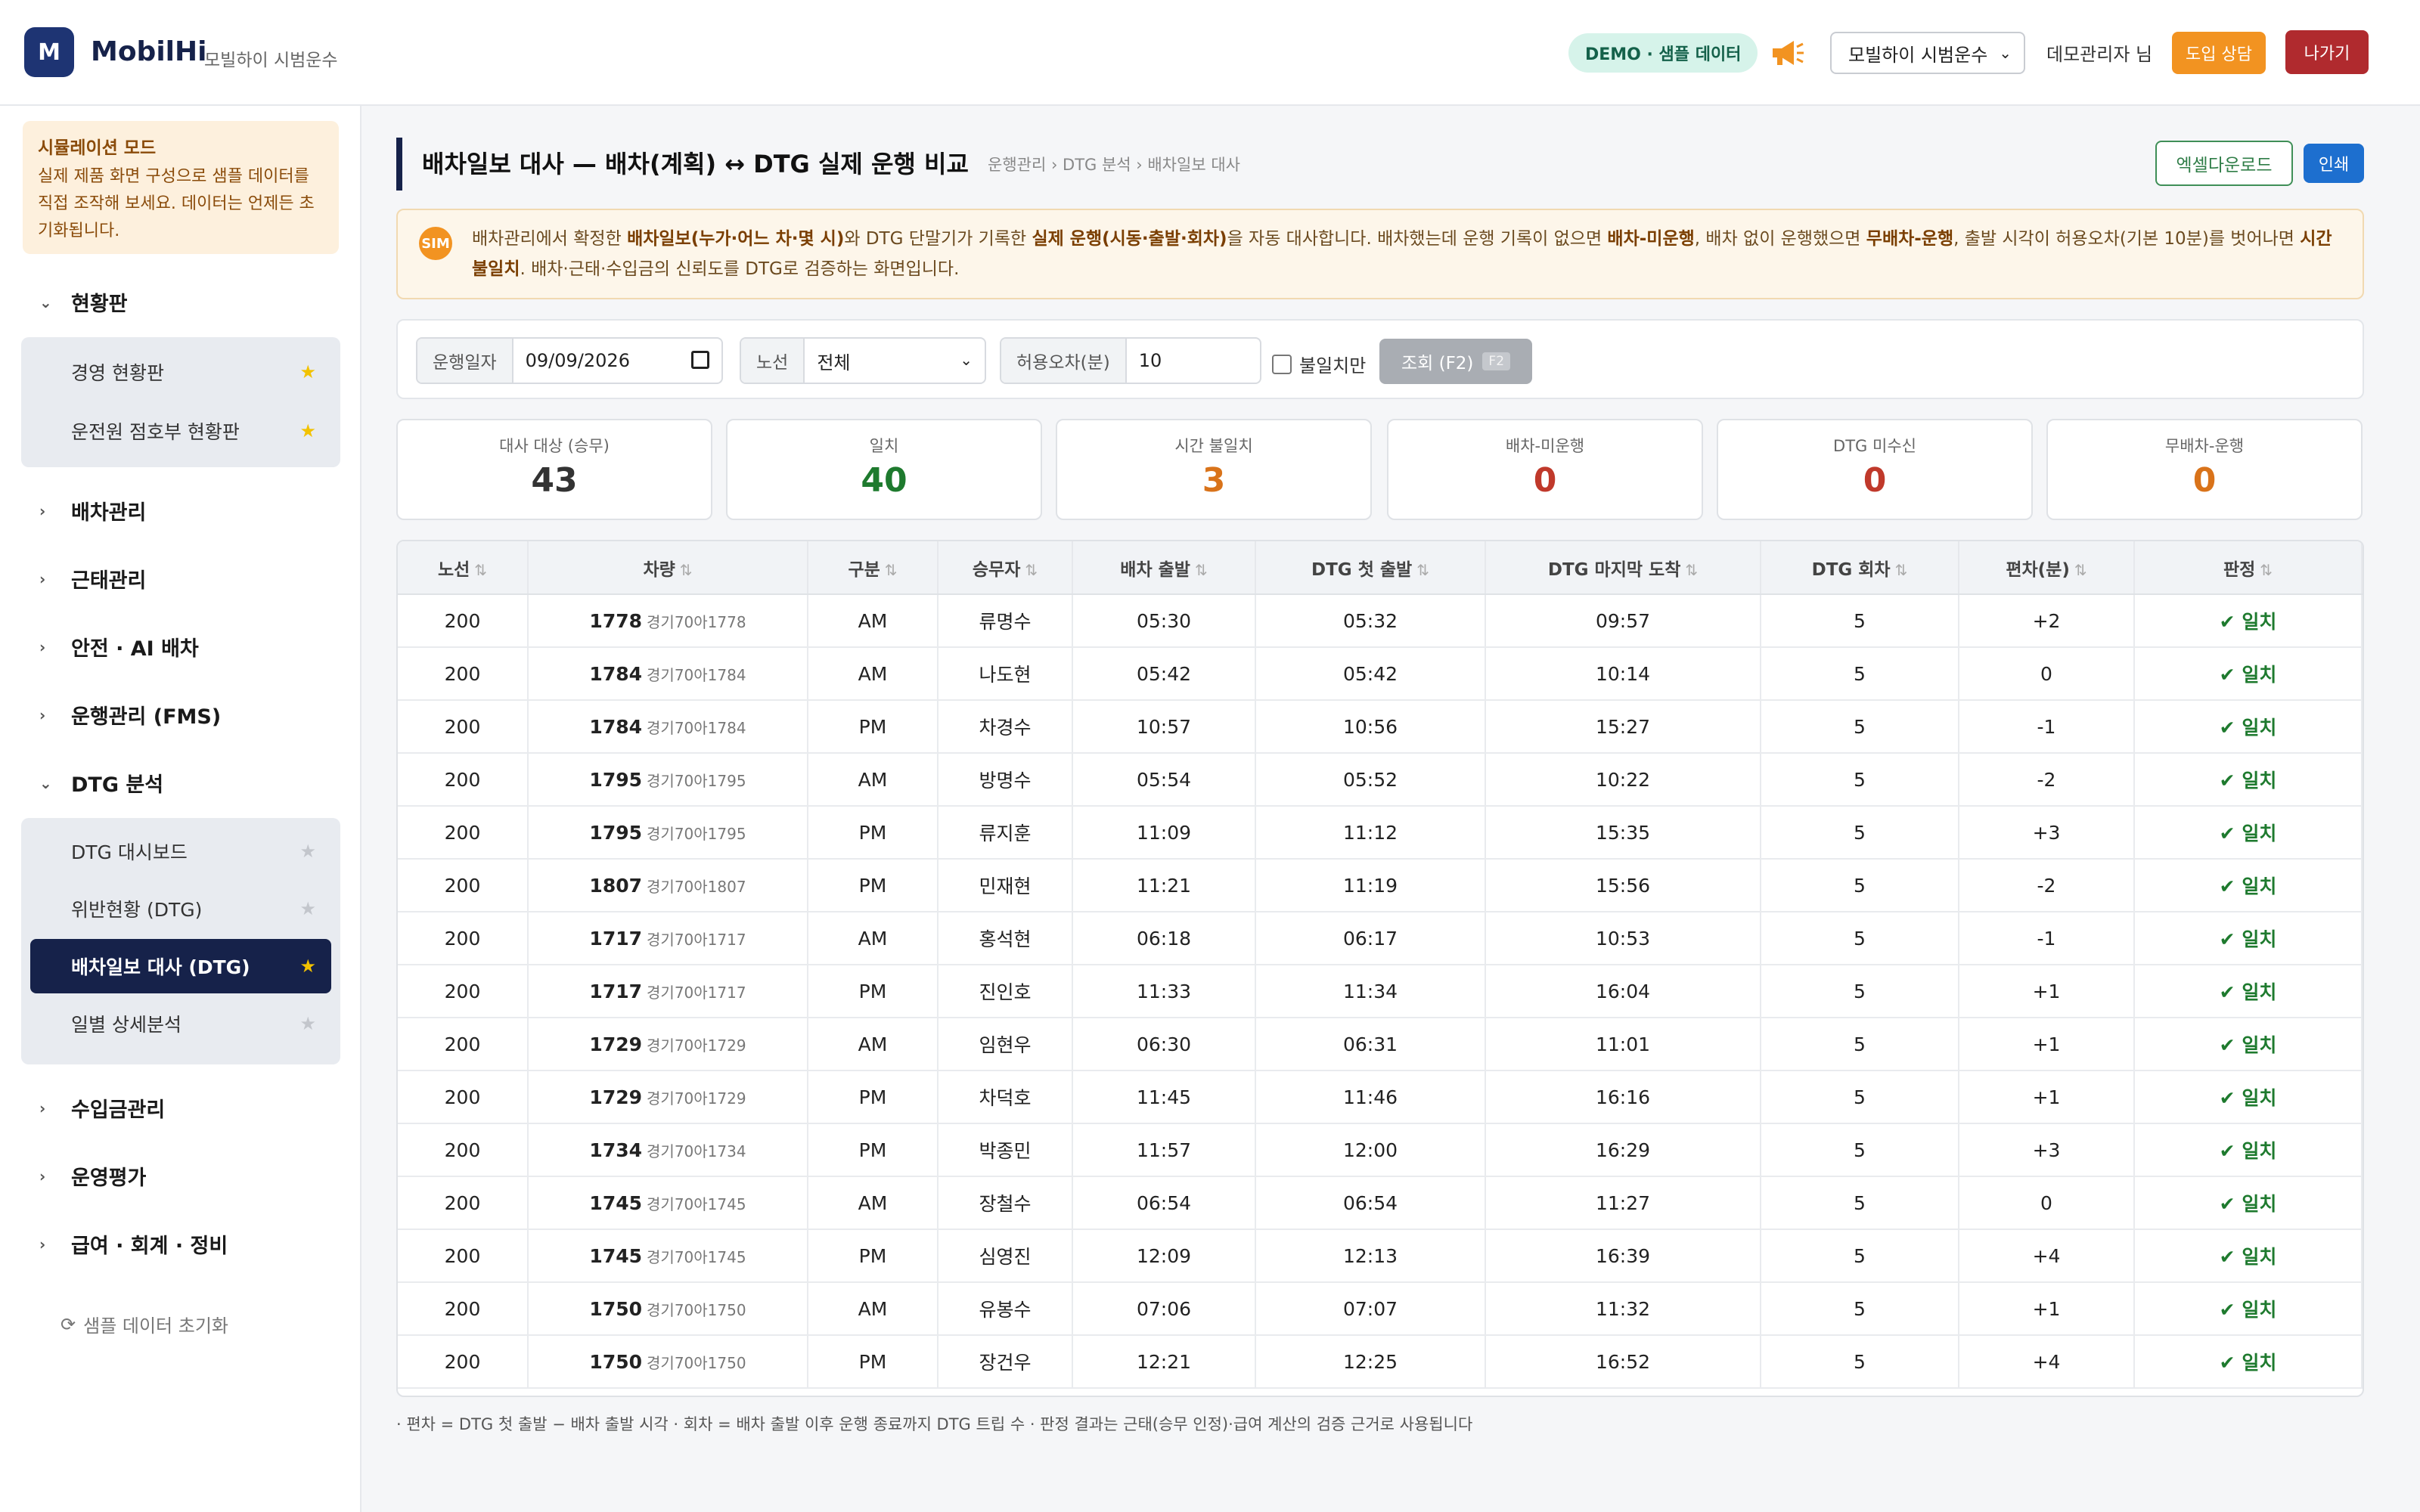 The height and width of the screenshot is (1512, 2420). What do you see at coordinates (1164, 568) in the screenshot?
I see `column-header: 배차 출발 ⇅` at bounding box center [1164, 568].